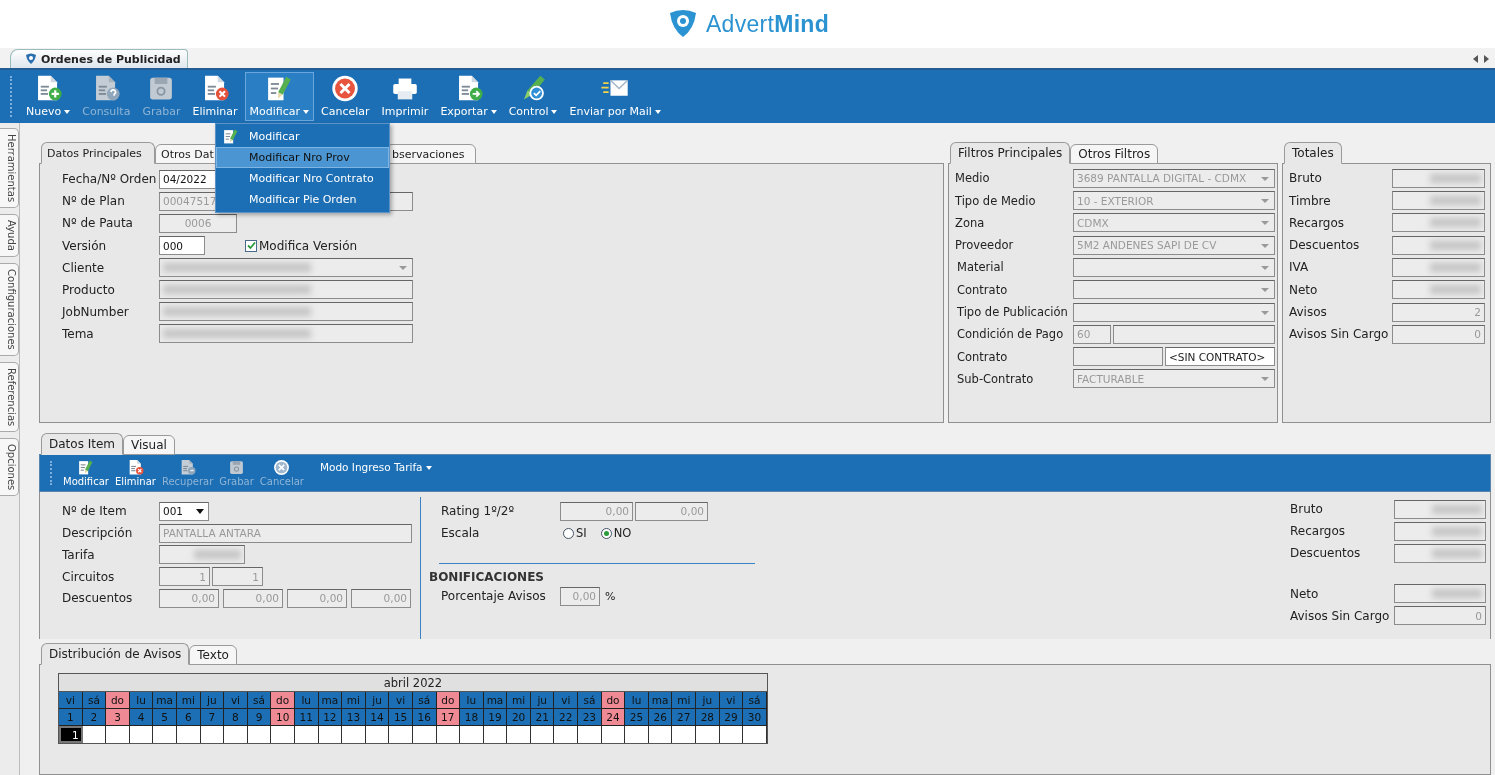  I want to click on tab: Datos Item, so click(82, 444).